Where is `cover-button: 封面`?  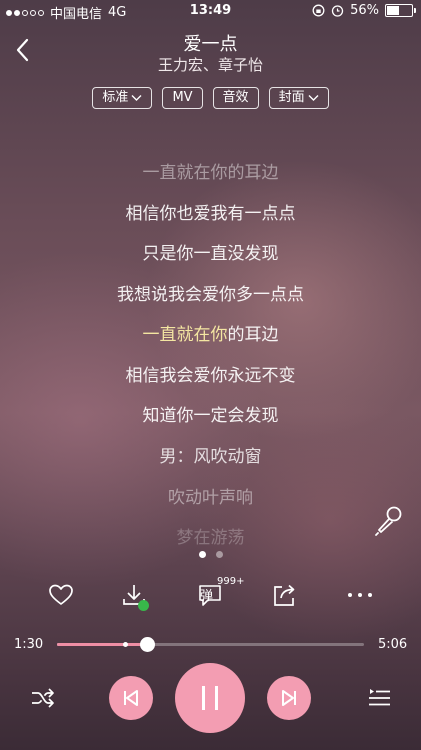 cover-button: 封面 is located at coordinates (298, 98).